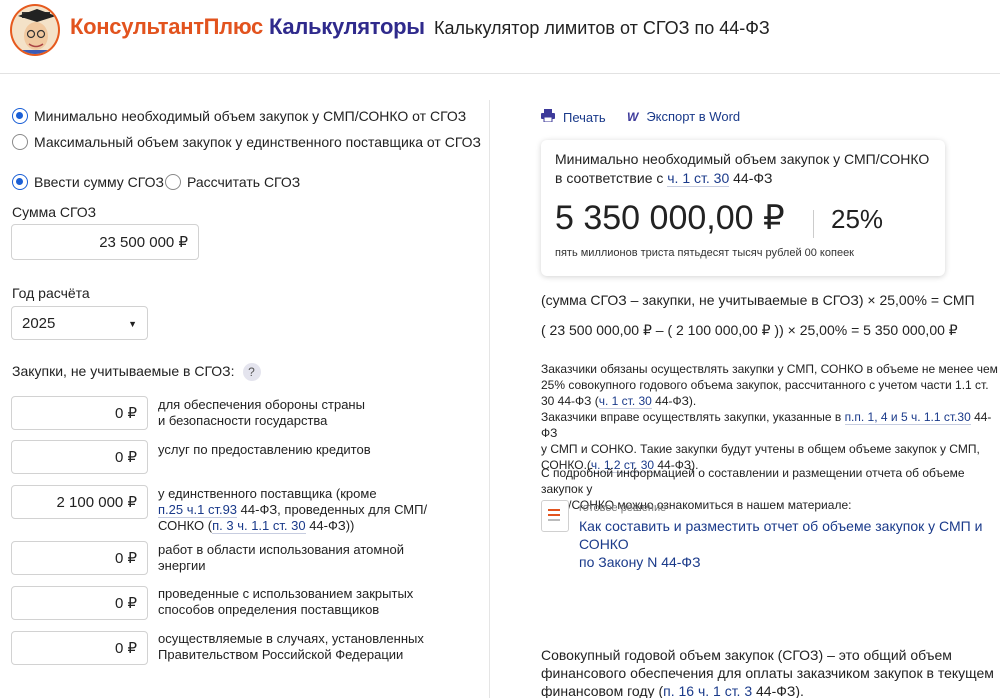 Image resolution: width=1000 pixels, height=698 pixels. I want to click on ready-solution-kind: готовое решение, so click(623, 508).